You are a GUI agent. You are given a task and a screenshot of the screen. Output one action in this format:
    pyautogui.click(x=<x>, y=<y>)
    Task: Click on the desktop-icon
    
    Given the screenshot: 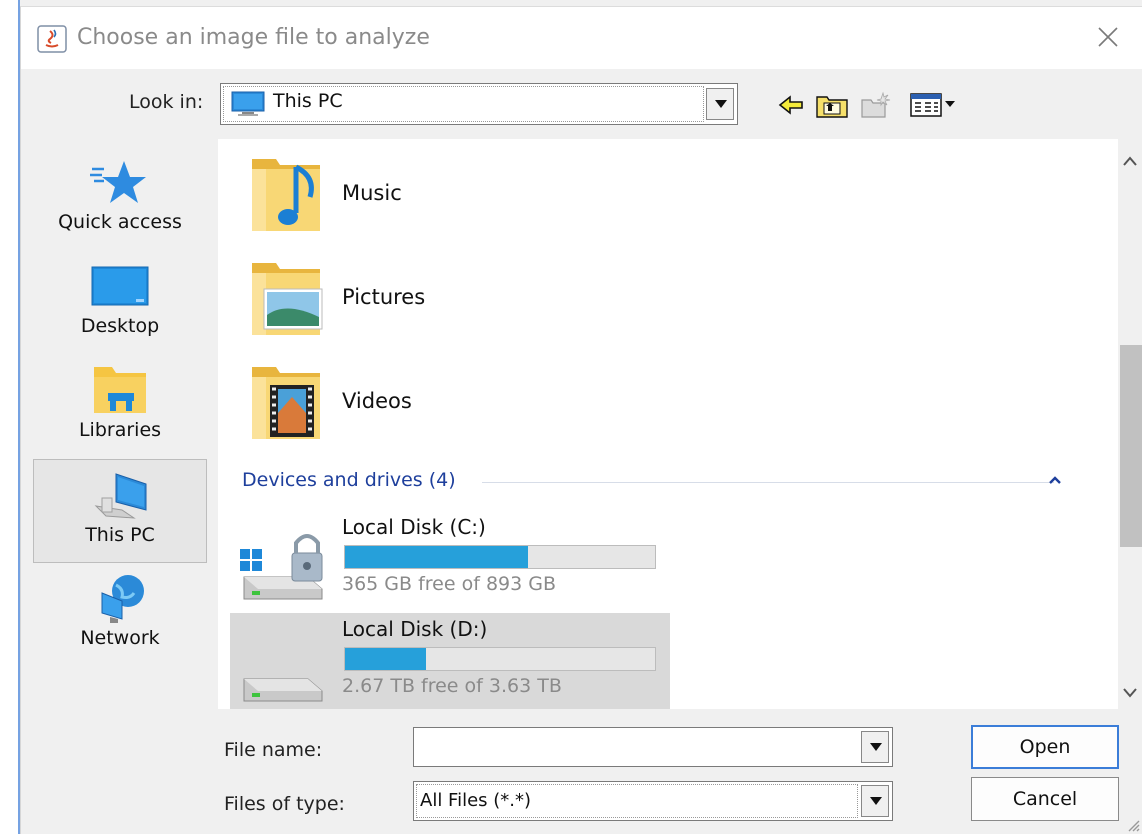 What is the action you would take?
    pyautogui.click(x=120, y=286)
    